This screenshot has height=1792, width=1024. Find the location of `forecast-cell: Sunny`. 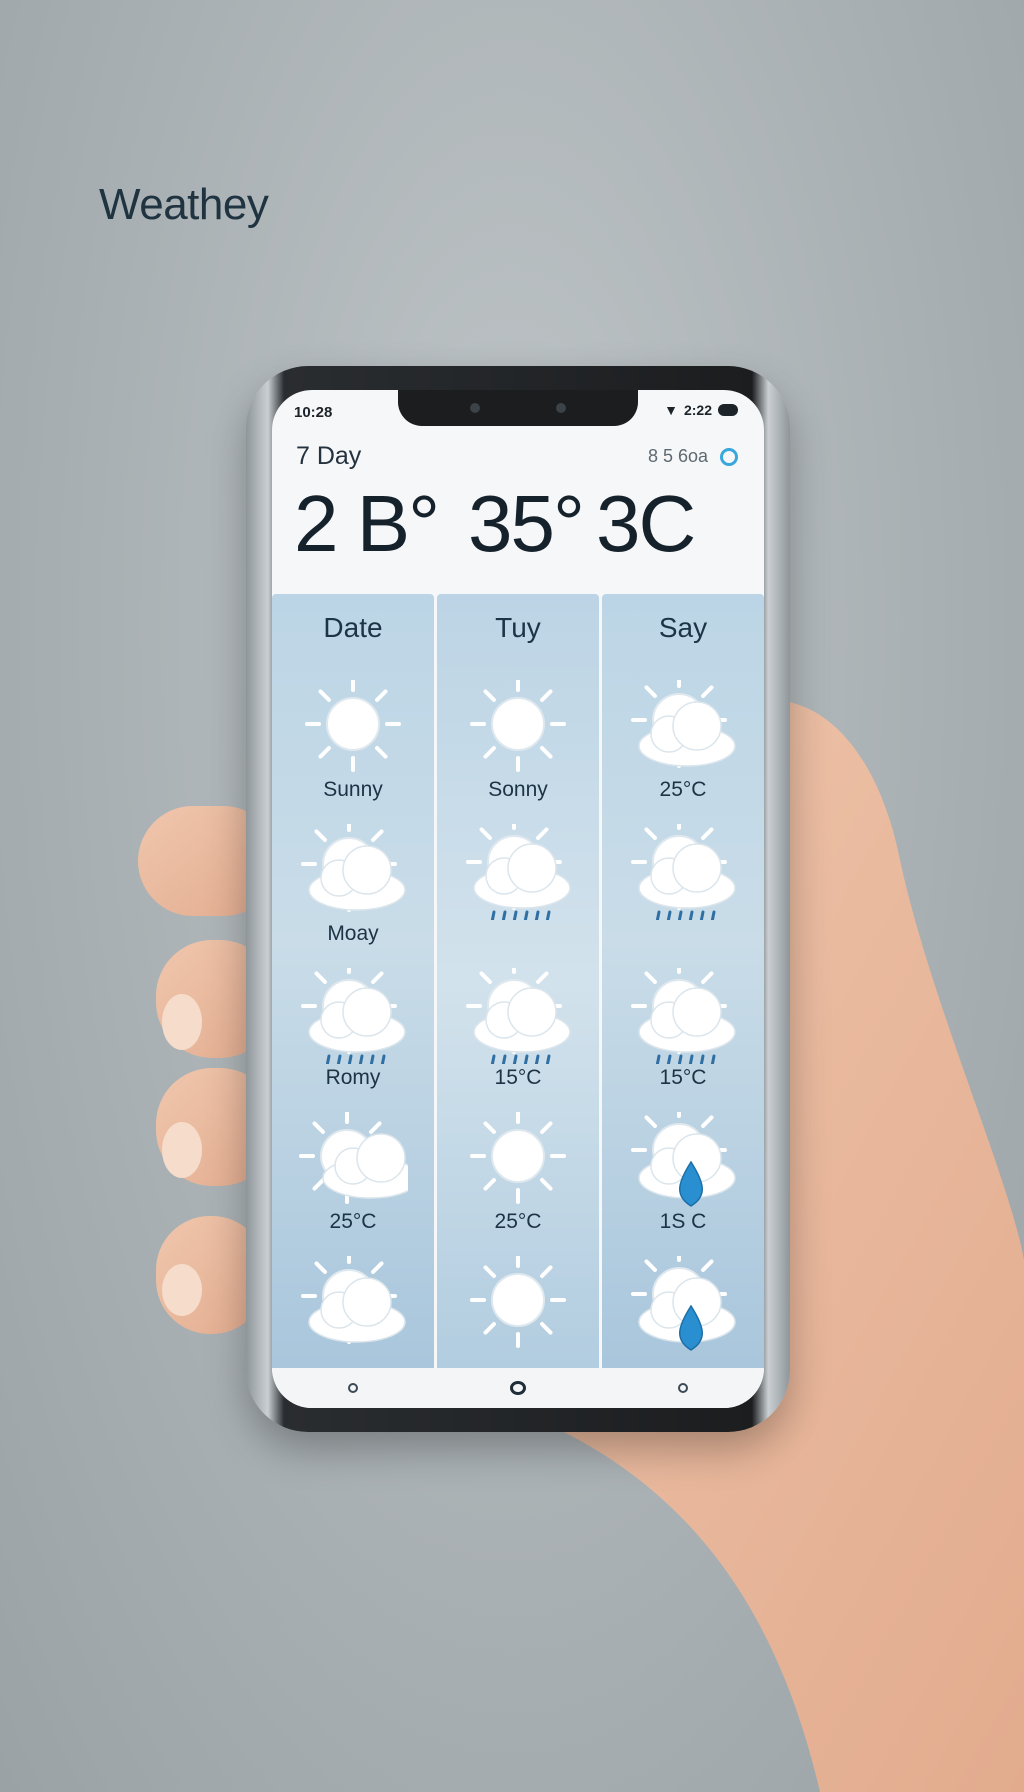

forecast-cell: Sunny is located at coordinates (353, 753).